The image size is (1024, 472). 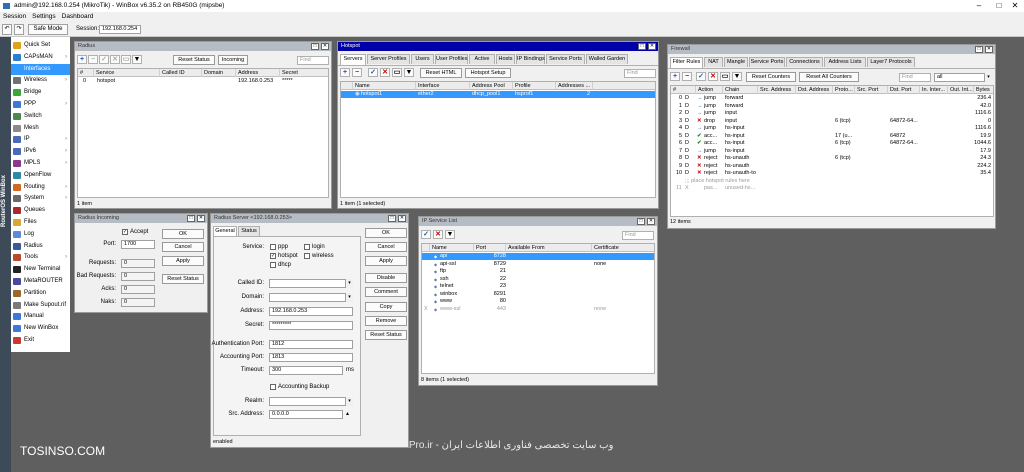 I want to click on column-header: Name, so click(x=452, y=248).